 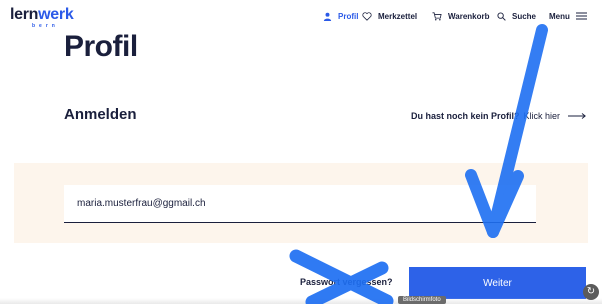 I want to click on nav-menu-label: Menu, so click(x=559, y=16).